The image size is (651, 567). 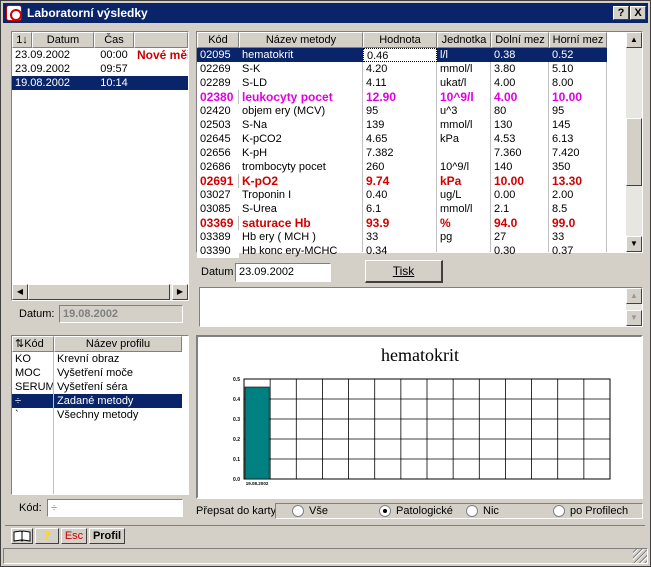 What do you see at coordinates (505, 83) in the screenshot?
I see `result-low-cell: 4.00` at bounding box center [505, 83].